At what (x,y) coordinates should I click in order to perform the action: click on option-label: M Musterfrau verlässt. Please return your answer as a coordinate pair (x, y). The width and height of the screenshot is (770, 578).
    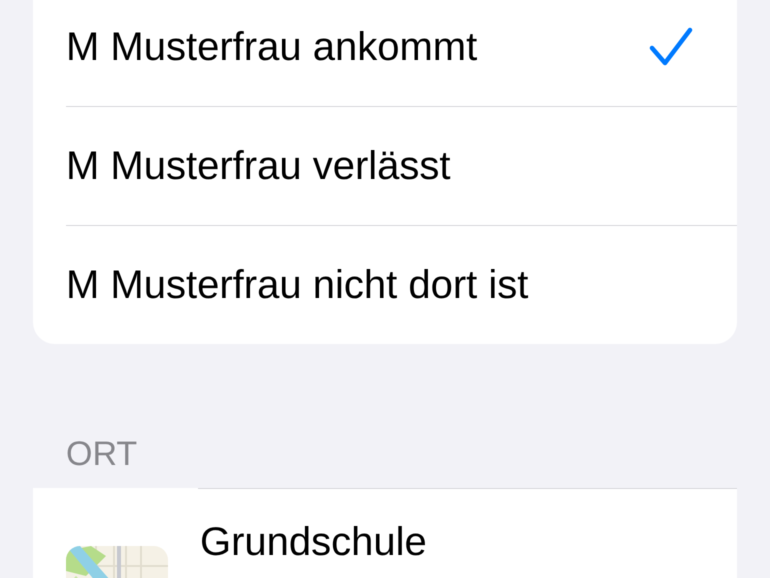
    Looking at the image, I should click on (259, 166).